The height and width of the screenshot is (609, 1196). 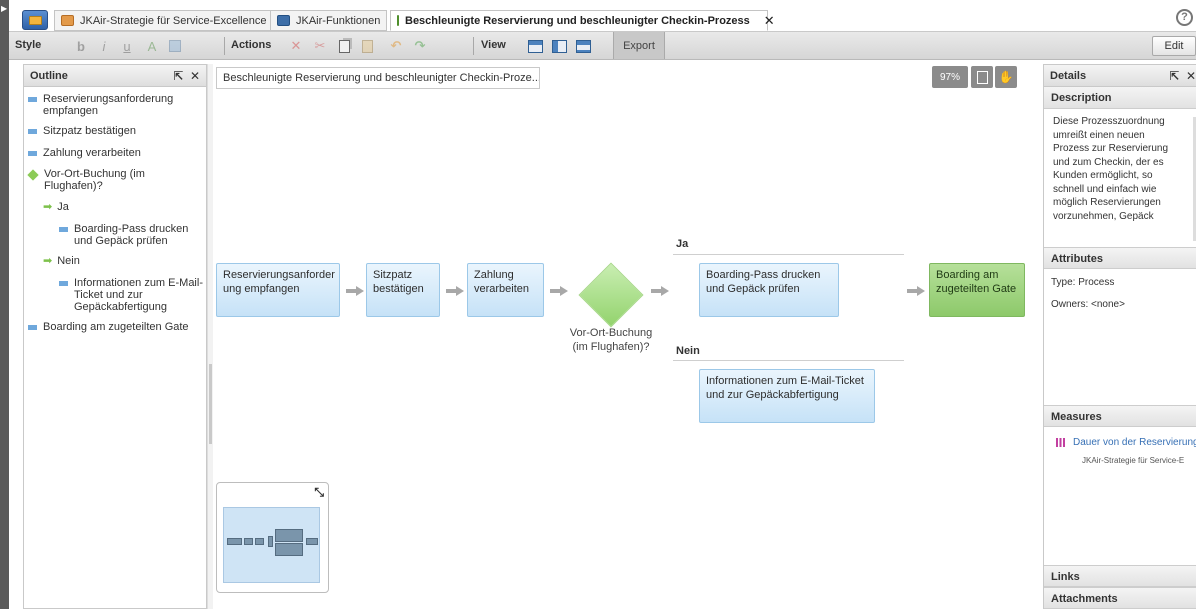 I want to click on tab-strategy: JKAir-Strategie für Service-Excellence, so click(x=164, y=20).